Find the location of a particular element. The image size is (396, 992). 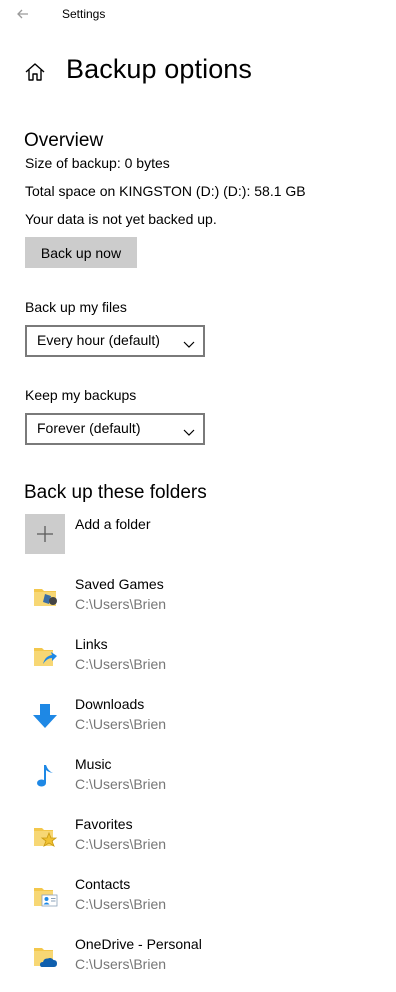

favorites-folder-icon is located at coordinates (45, 836).